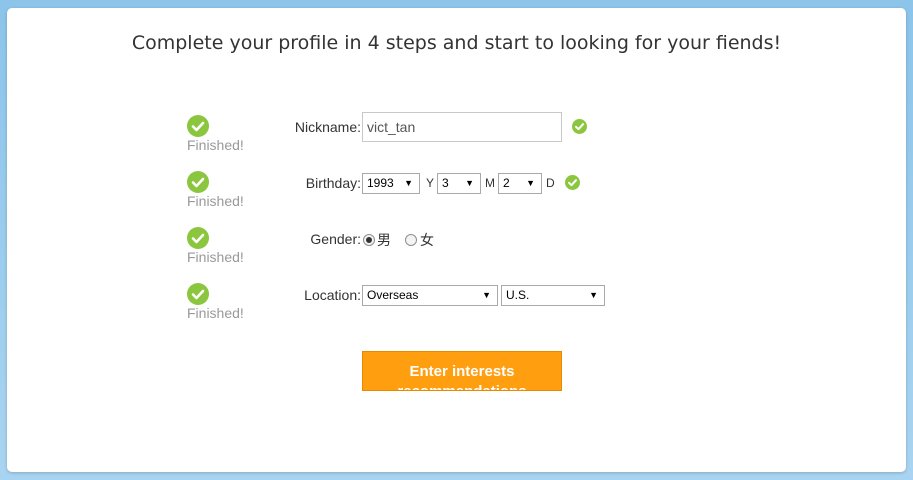  I want to click on gender-female-label: 女, so click(427, 240).